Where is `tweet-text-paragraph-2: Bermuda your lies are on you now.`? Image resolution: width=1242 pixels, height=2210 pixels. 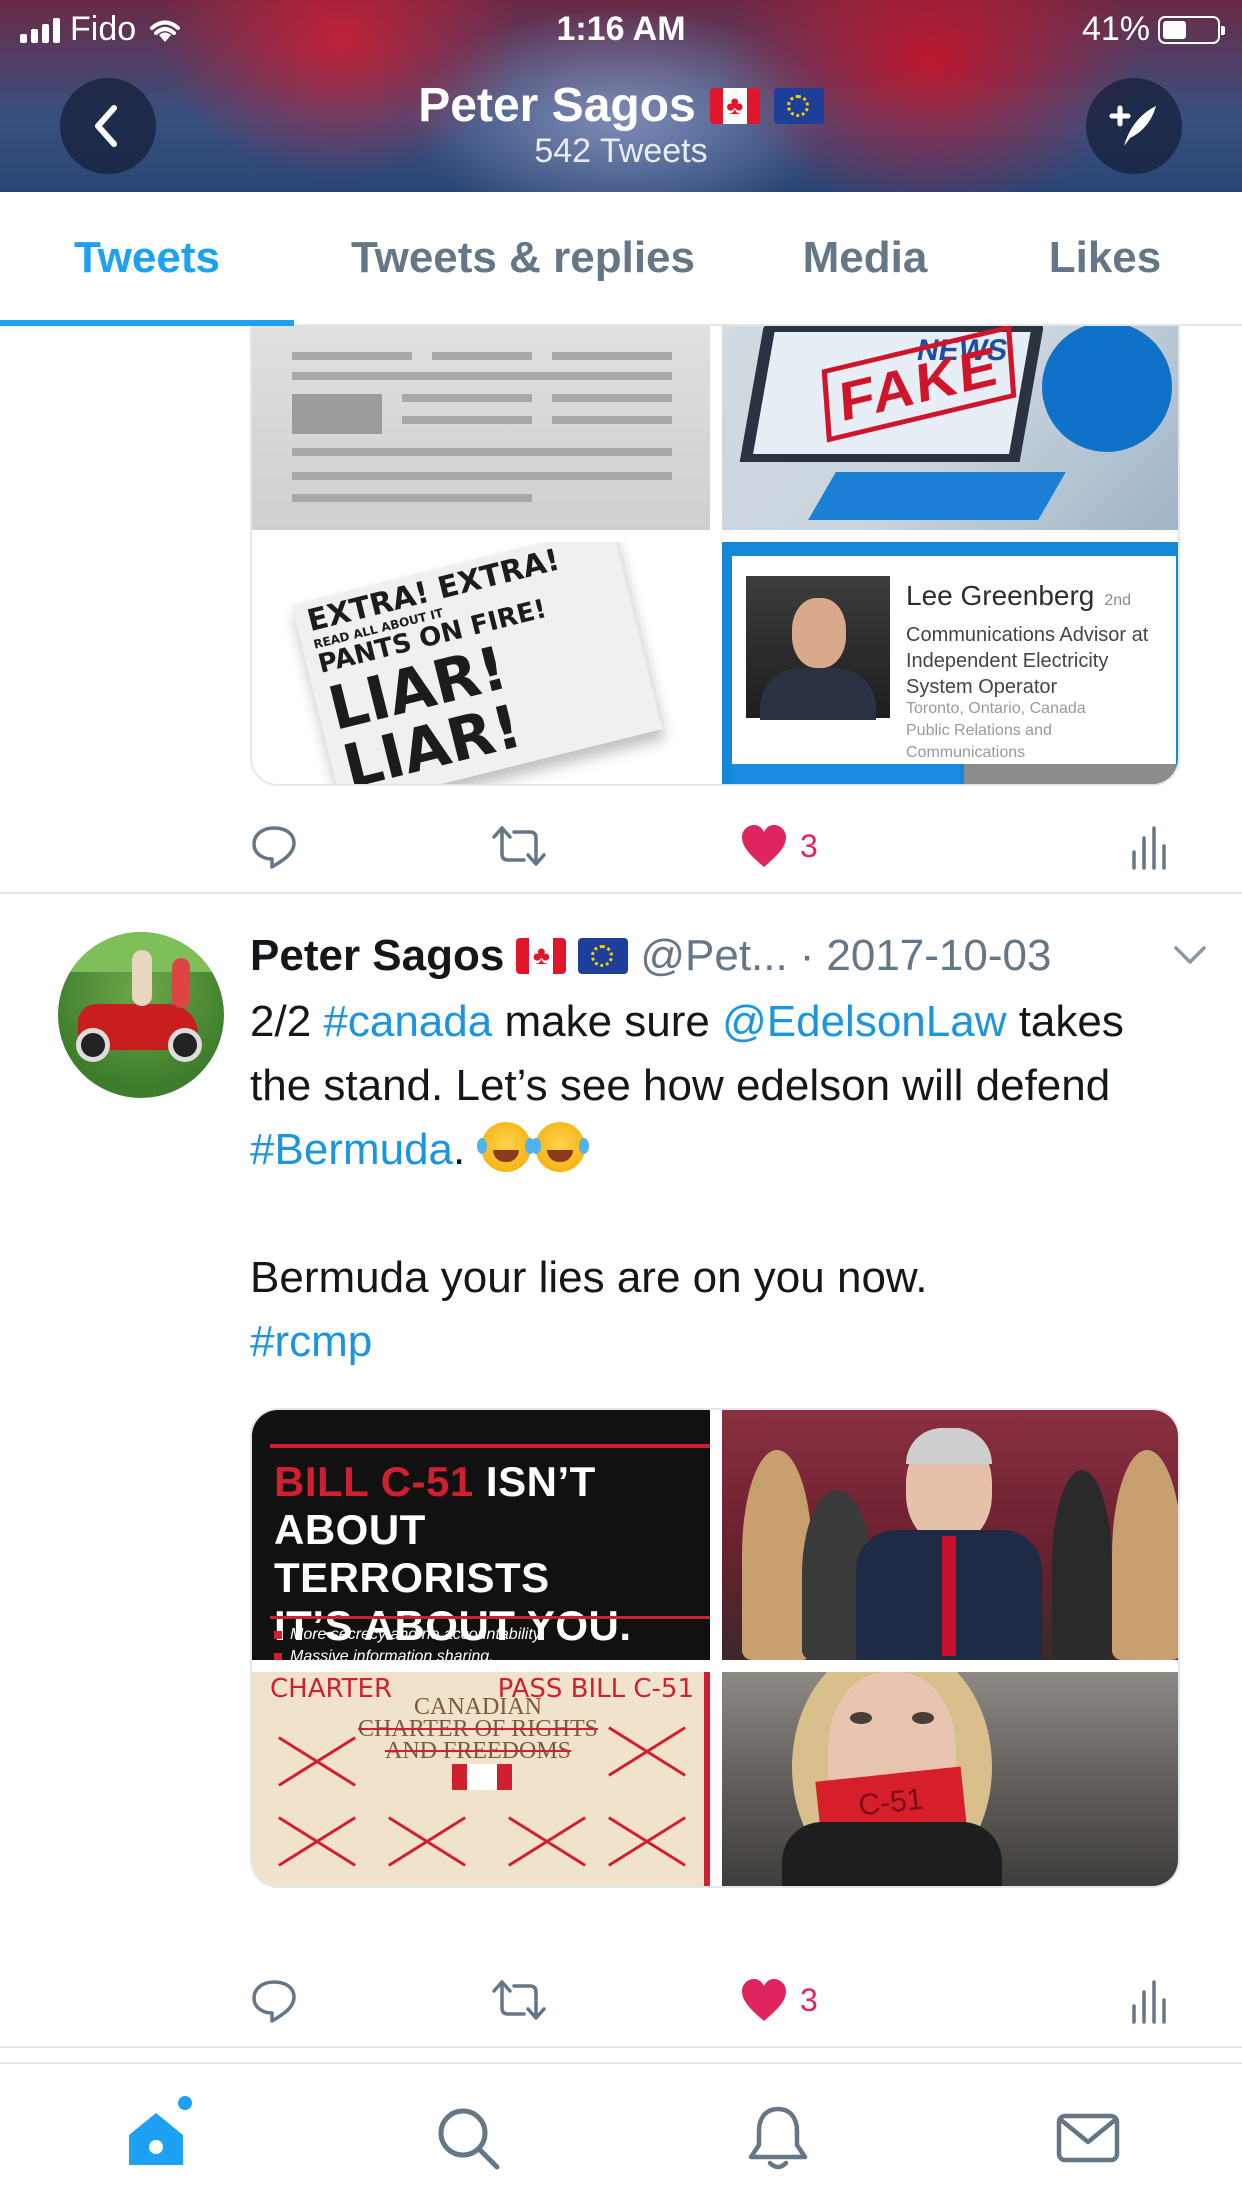 tweet-text-paragraph-2: Bermuda your lies are on you now. is located at coordinates (589, 1277).